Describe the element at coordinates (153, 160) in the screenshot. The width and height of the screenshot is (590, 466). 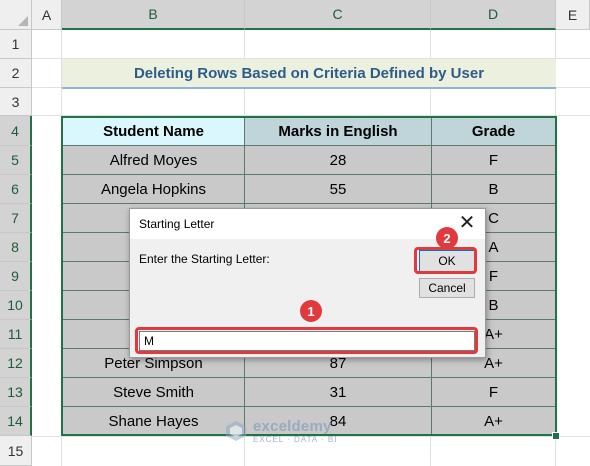
I see `cell-student-name: Alfred Moyes` at that location.